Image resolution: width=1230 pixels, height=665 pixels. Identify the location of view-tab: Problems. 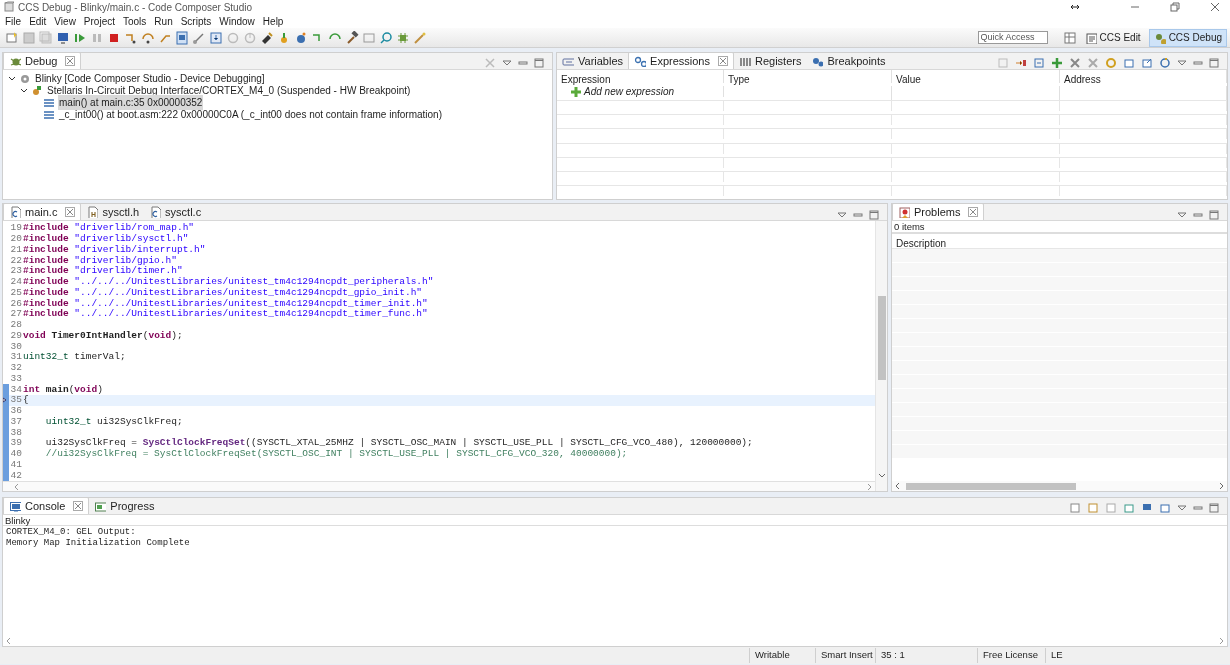
(938, 212).